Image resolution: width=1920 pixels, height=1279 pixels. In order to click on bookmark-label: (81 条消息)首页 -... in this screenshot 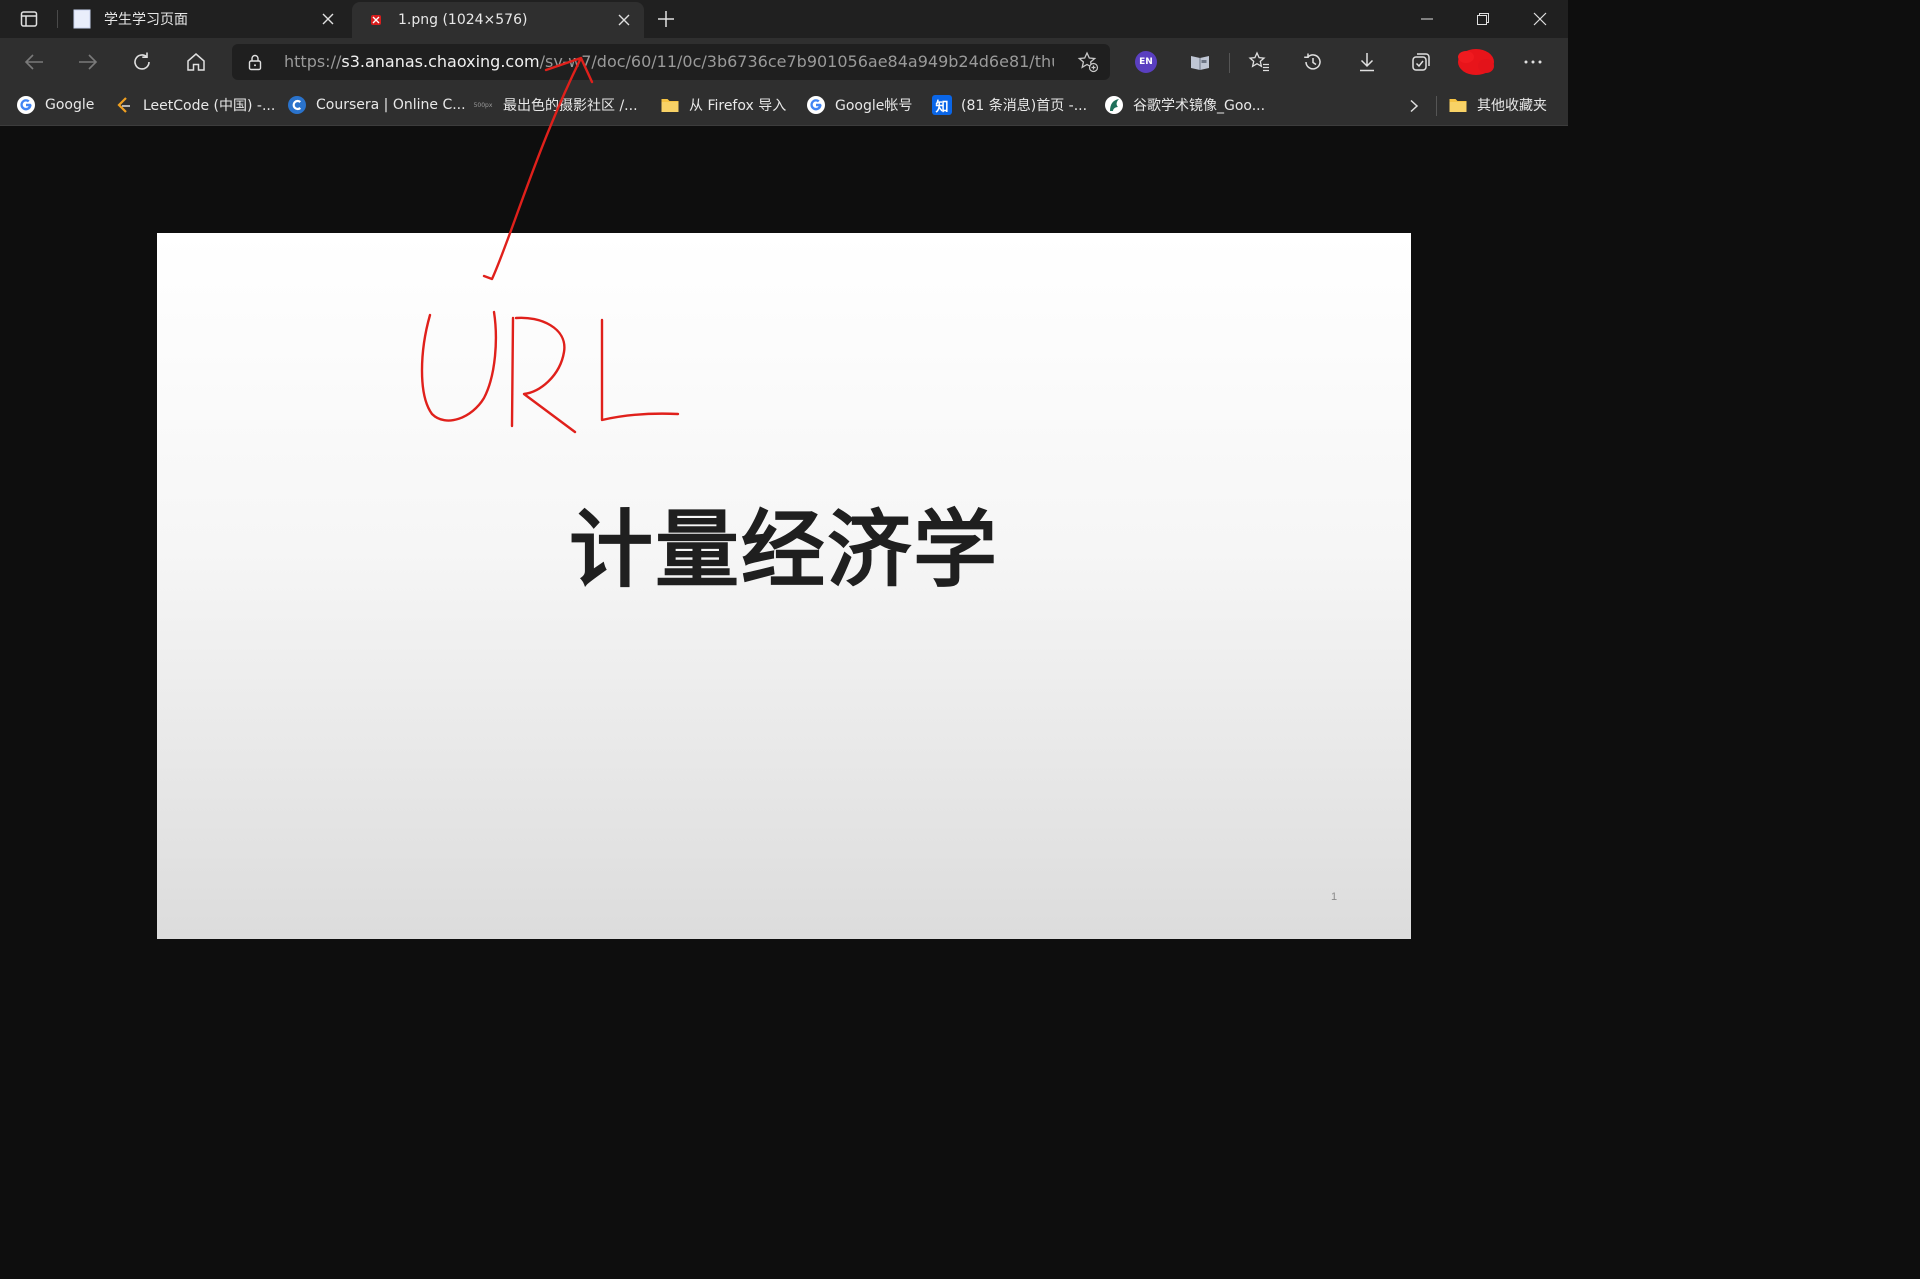, I will do `click(1024, 106)`.